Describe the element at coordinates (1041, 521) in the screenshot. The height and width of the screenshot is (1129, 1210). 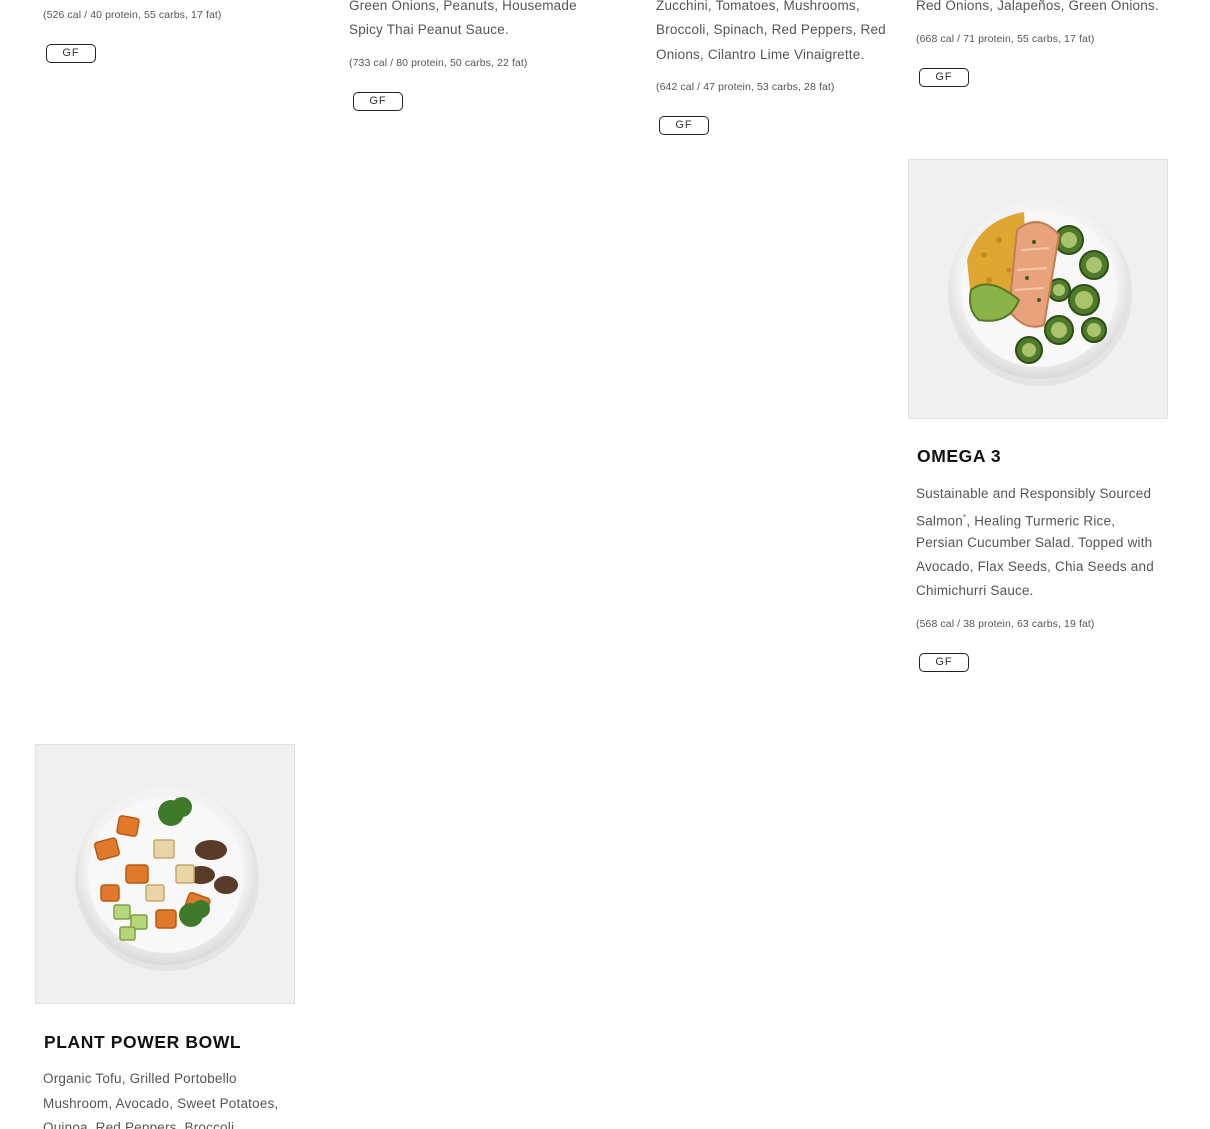
I see `item-description-text: , Healing Turmeric Rice,` at that location.